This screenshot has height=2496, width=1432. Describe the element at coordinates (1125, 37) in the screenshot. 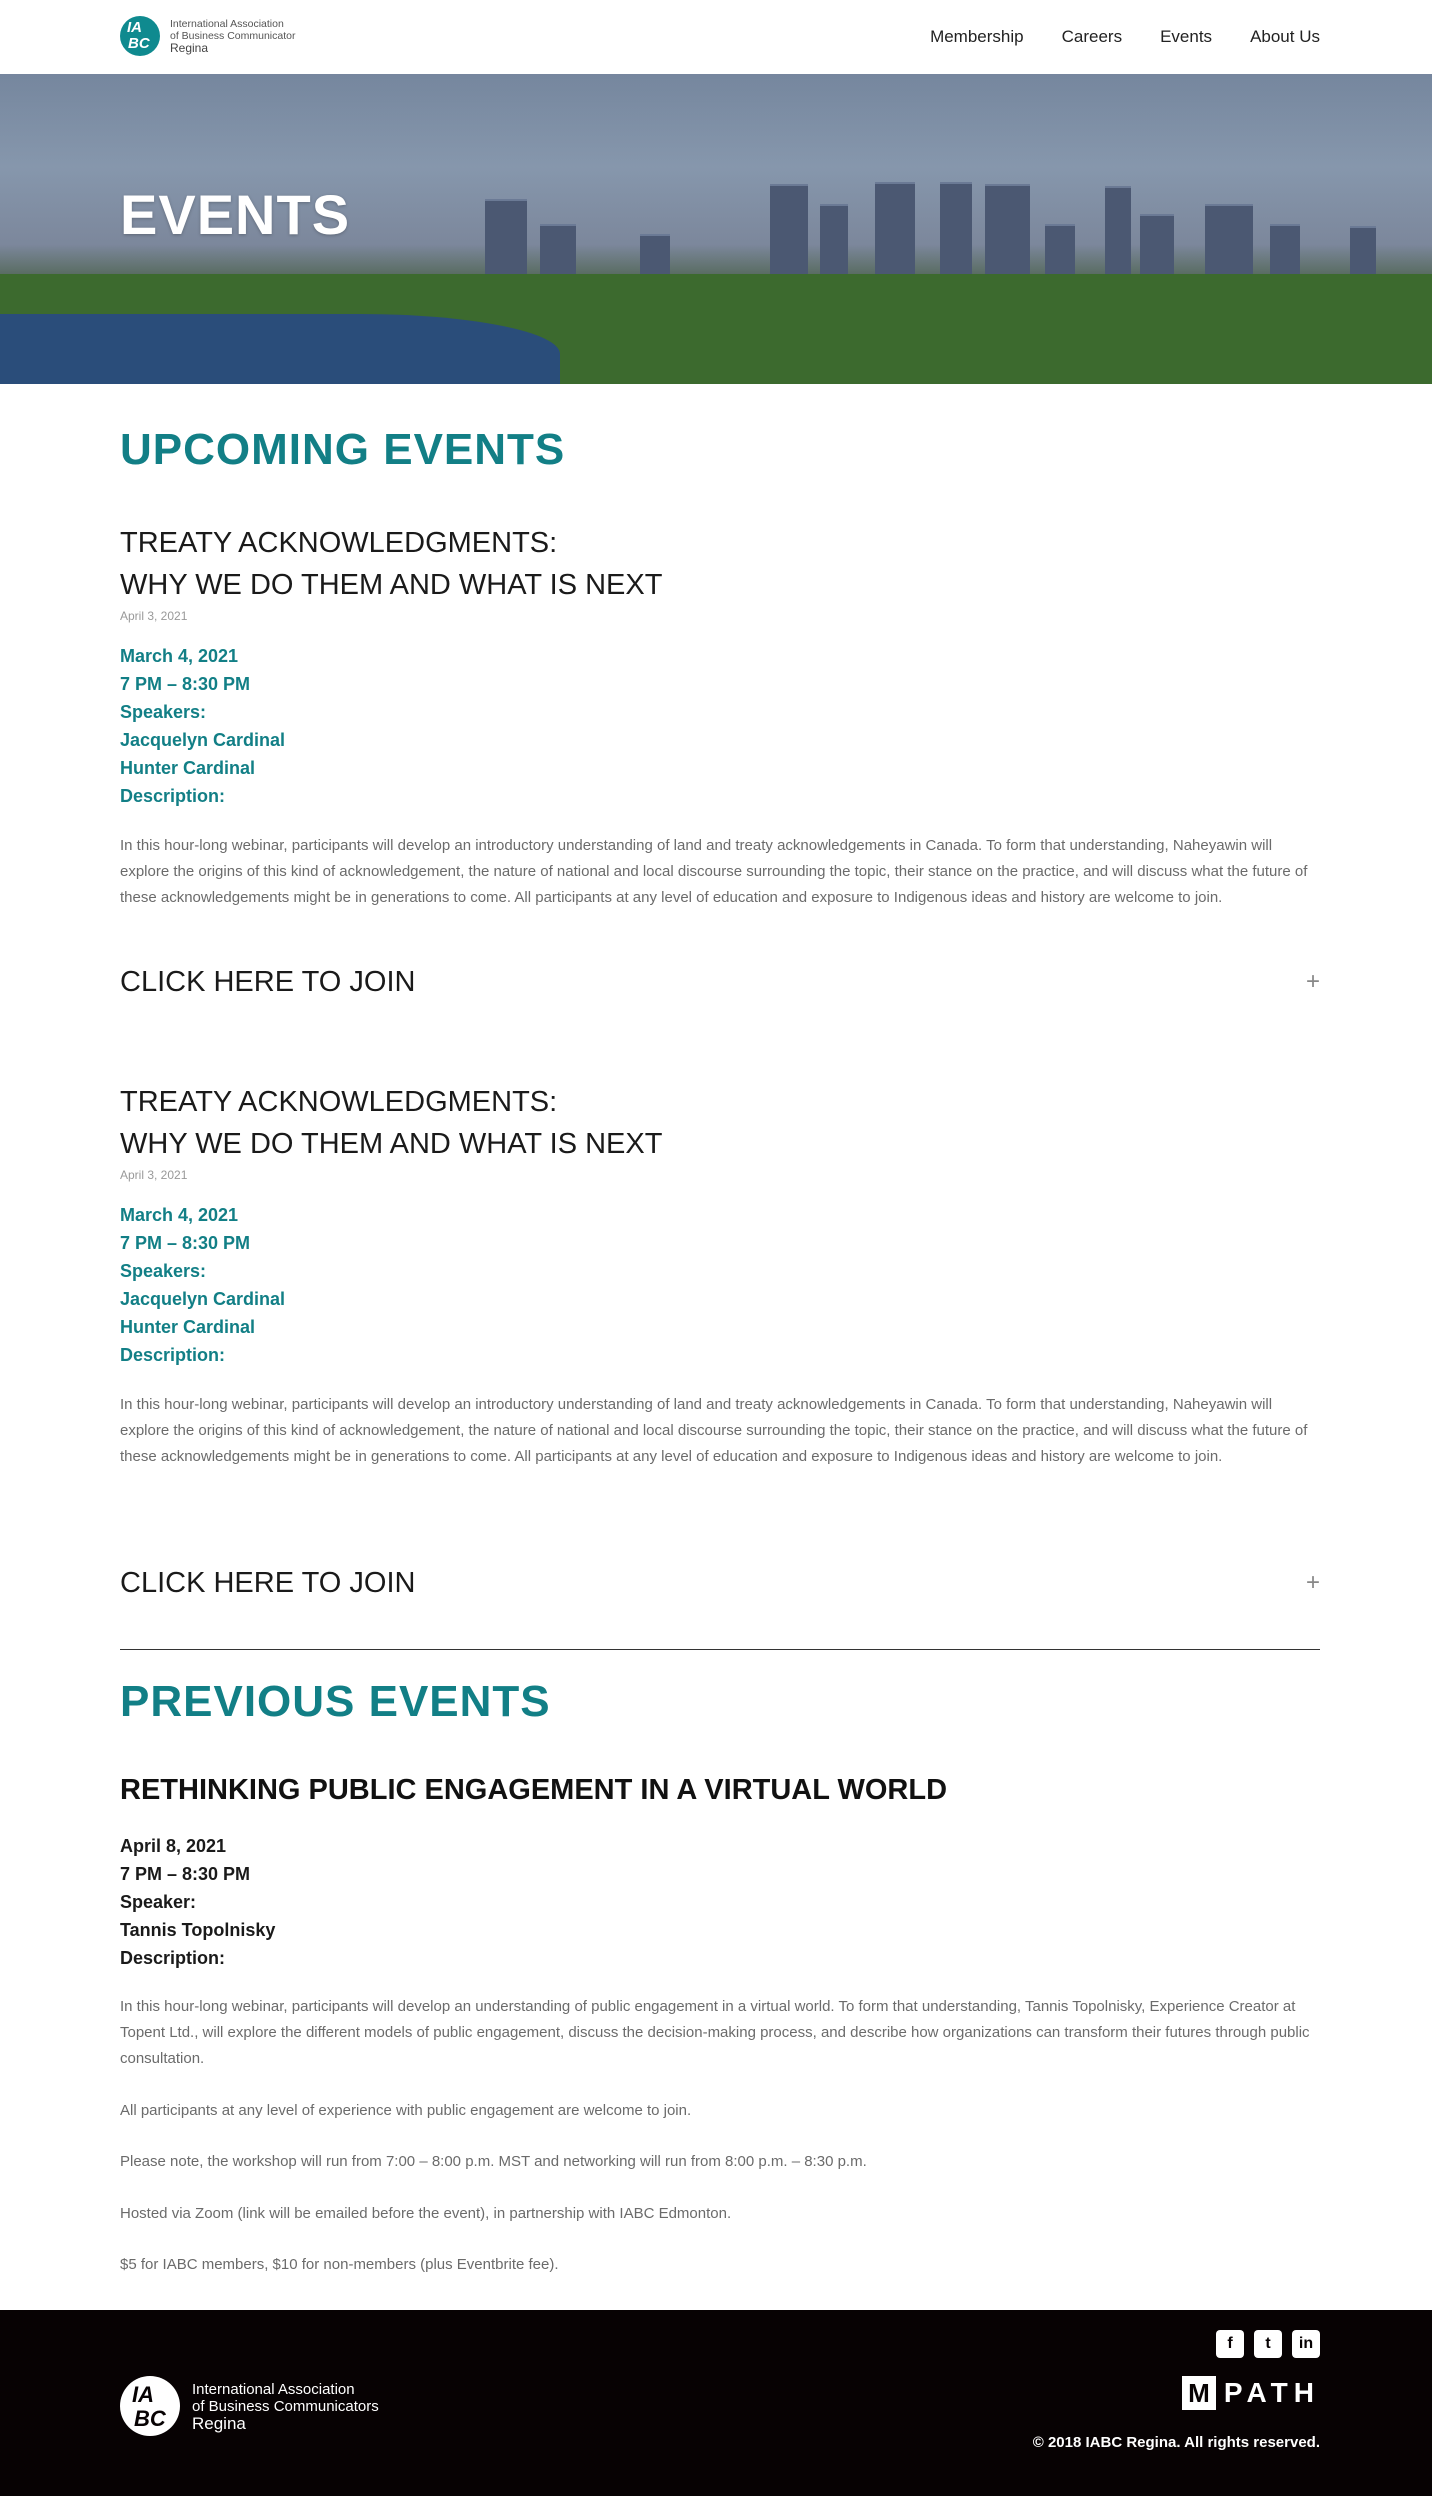

I see `main-nav: Membership Careers Events About Us` at that location.